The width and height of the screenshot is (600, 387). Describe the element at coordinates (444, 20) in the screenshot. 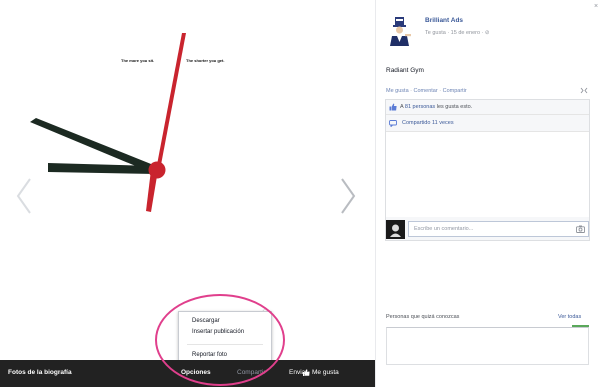

I see `page-name-link: Brilliant Ads` at that location.